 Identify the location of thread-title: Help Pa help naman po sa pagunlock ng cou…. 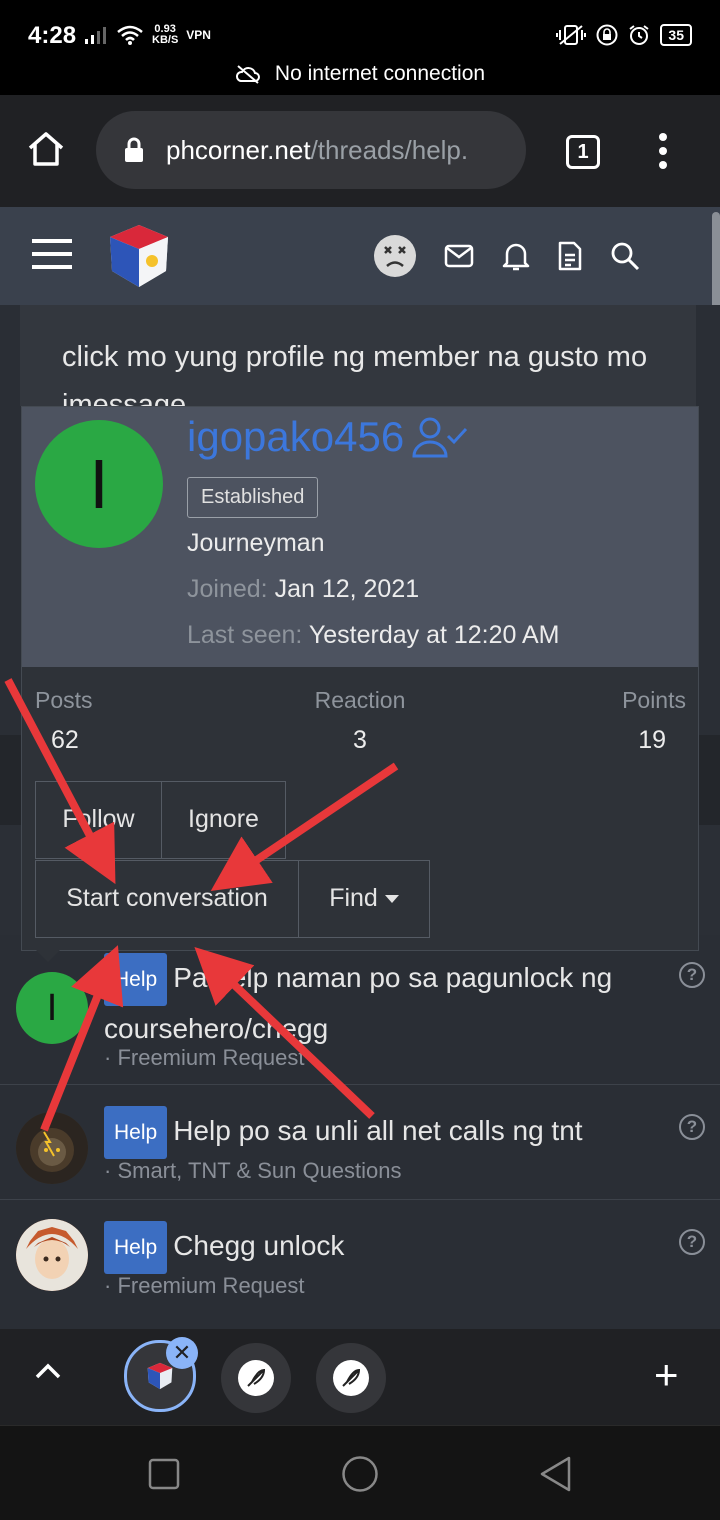
(384, 1002).